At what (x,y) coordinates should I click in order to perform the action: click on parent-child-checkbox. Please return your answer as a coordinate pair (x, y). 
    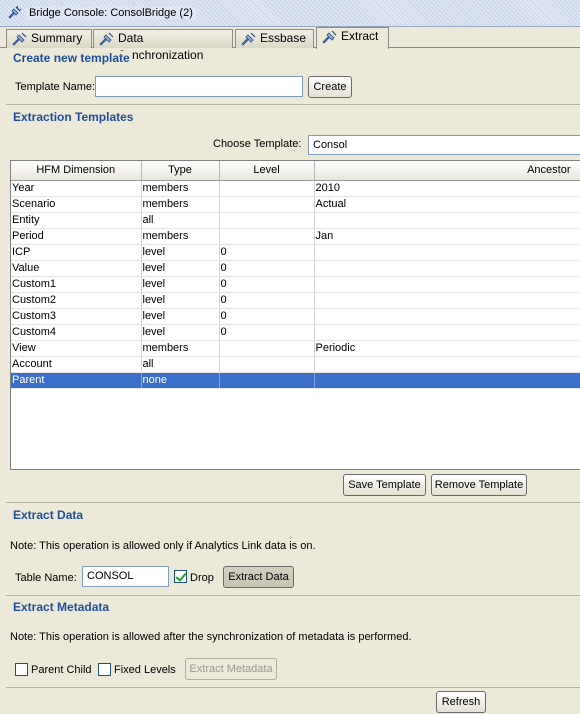
    Looking at the image, I should click on (21, 669).